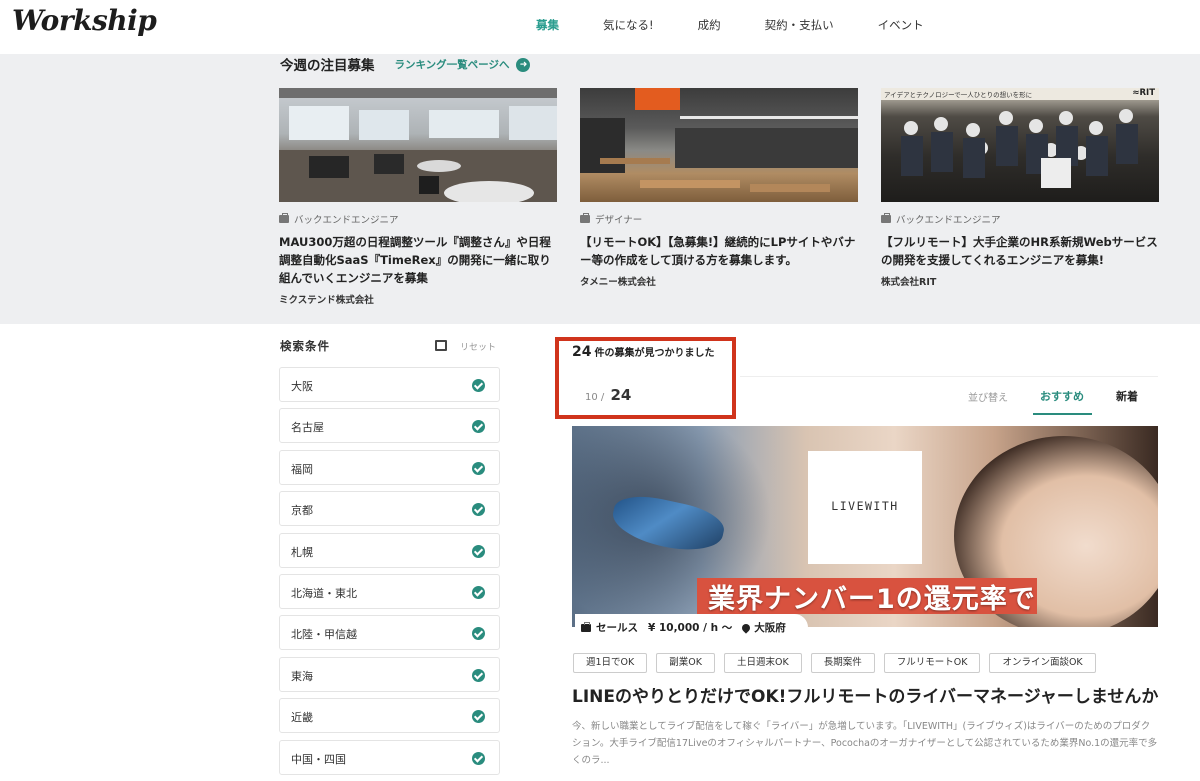 The height and width of the screenshot is (781, 1200). Describe the element at coordinates (389, 633) in the screenshot. I see `filter-item-hokuriku-koshinetsu: 北陸・甲信越` at that location.